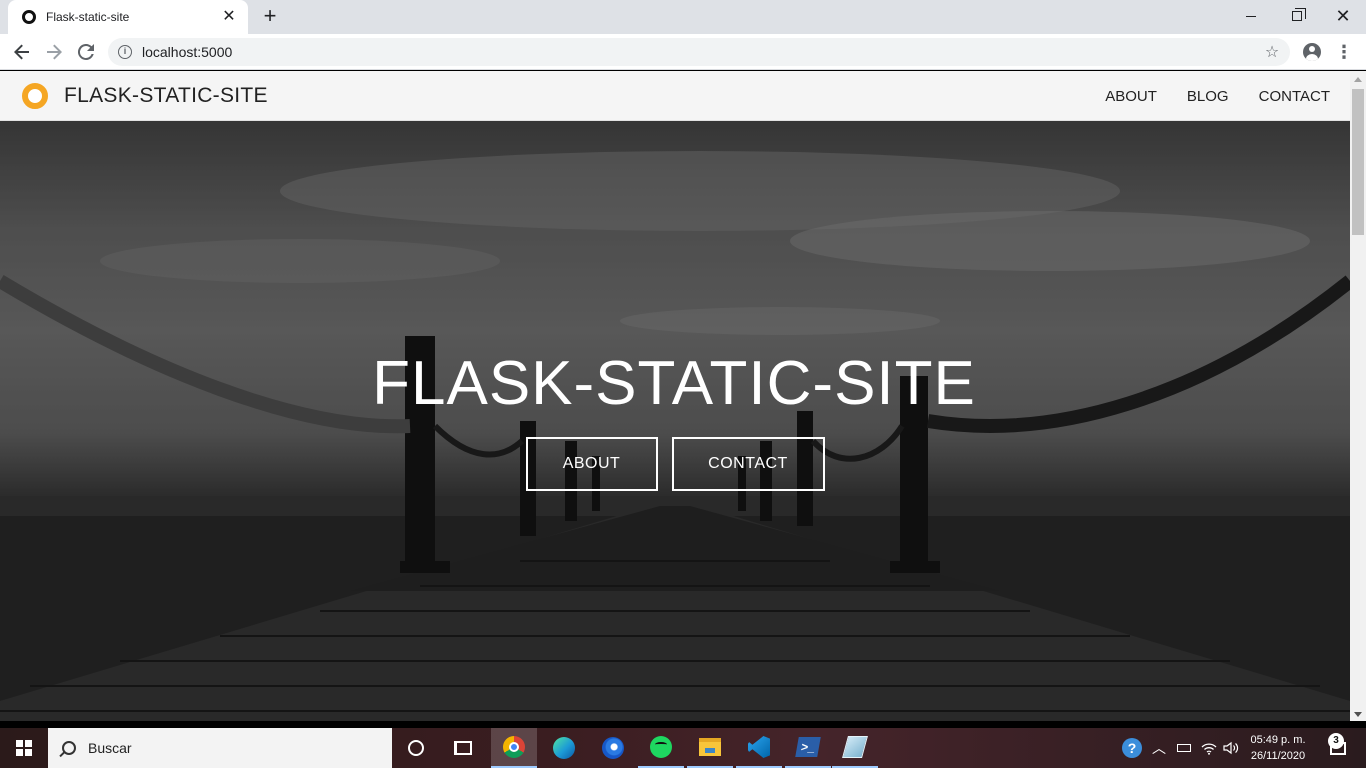 The height and width of the screenshot is (768, 1366). I want to click on tray-network, so click(1209, 748).